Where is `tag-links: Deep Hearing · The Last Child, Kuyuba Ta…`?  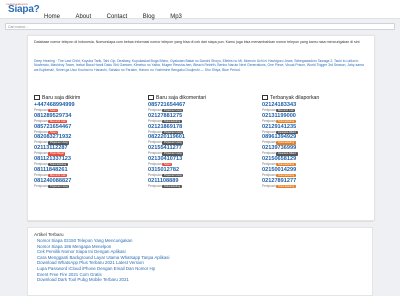
tag-links: Deep Hearing · The Last Child, Kuyuba Ta… is located at coordinates (201, 65).